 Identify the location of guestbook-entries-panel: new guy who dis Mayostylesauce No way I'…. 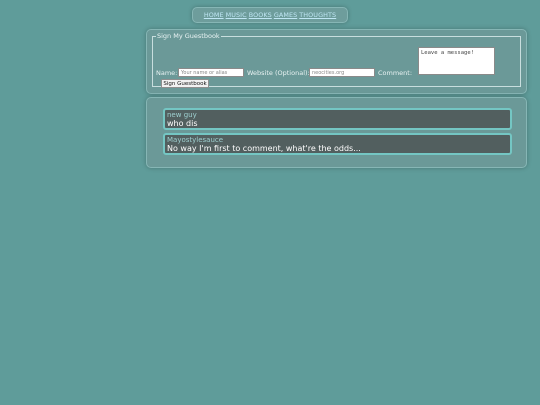
(336, 132).